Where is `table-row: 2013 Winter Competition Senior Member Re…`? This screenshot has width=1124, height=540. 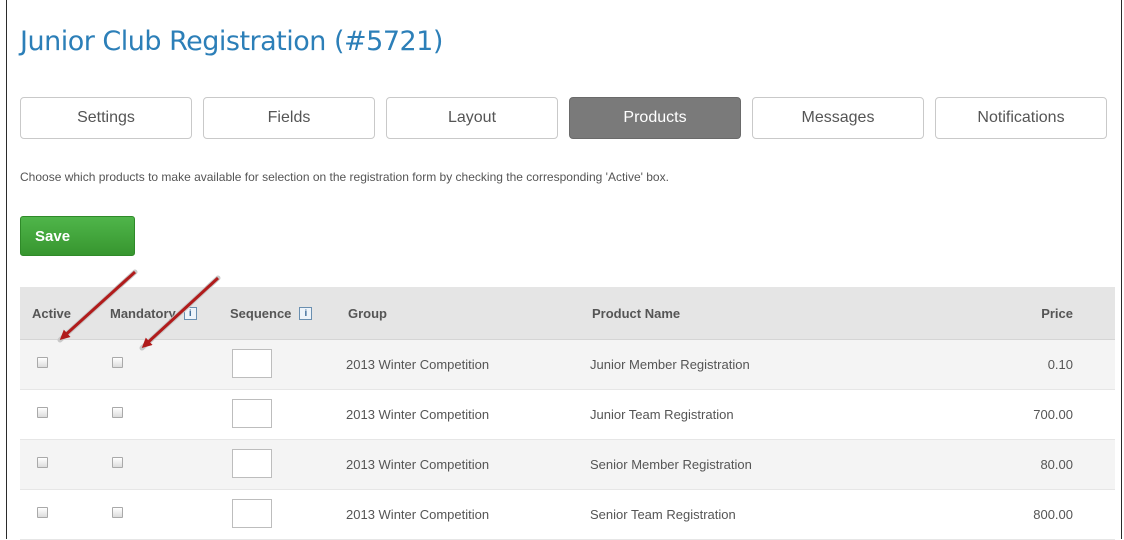 table-row: 2013 Winter Competition Senior Member Re… is located at coordinates (567, 465).